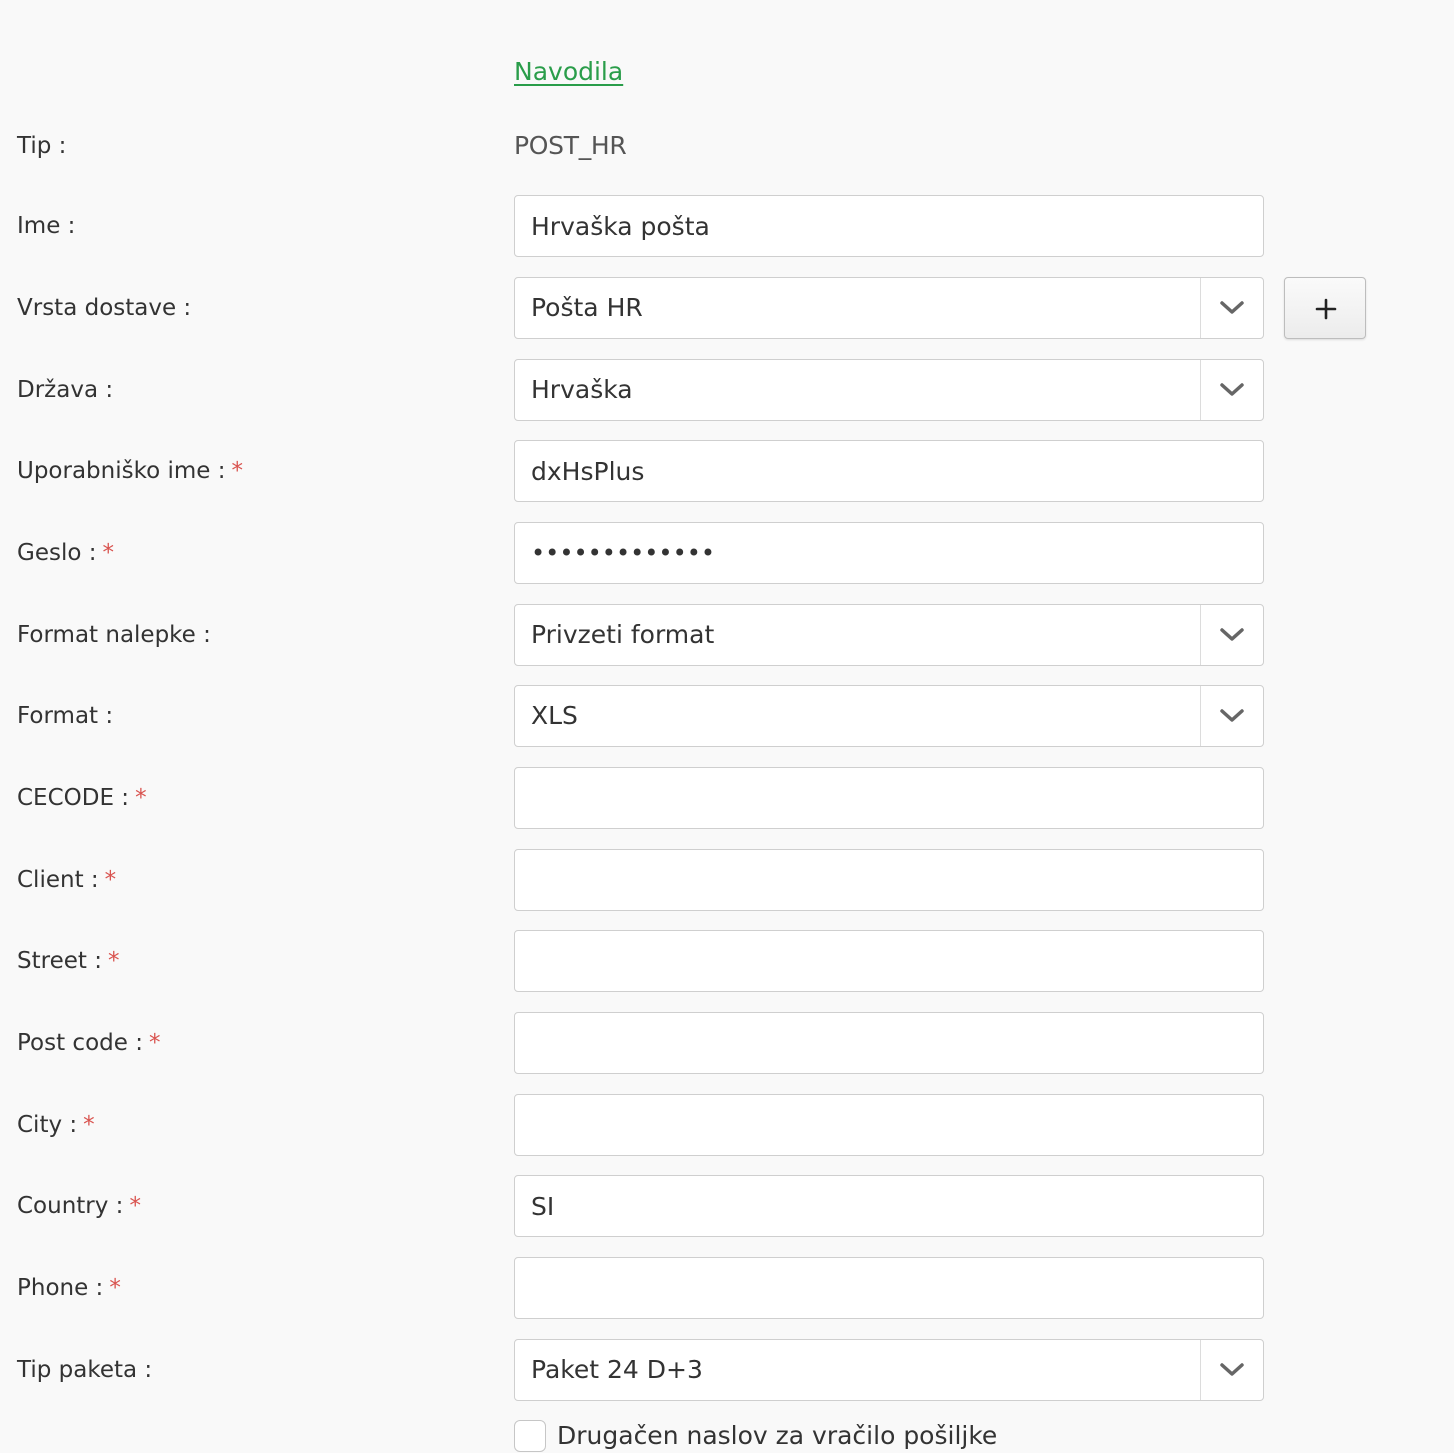  I want to click on row-drzava: Država : Hrvaška, so click(727, 390).